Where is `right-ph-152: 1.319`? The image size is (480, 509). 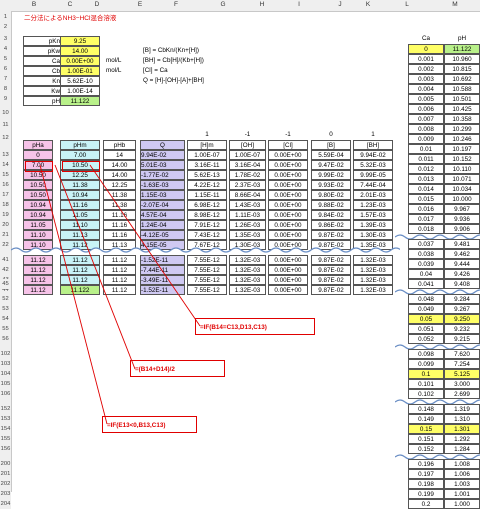
right-ph-152: 1.319 is located at coordinates (462, 409).